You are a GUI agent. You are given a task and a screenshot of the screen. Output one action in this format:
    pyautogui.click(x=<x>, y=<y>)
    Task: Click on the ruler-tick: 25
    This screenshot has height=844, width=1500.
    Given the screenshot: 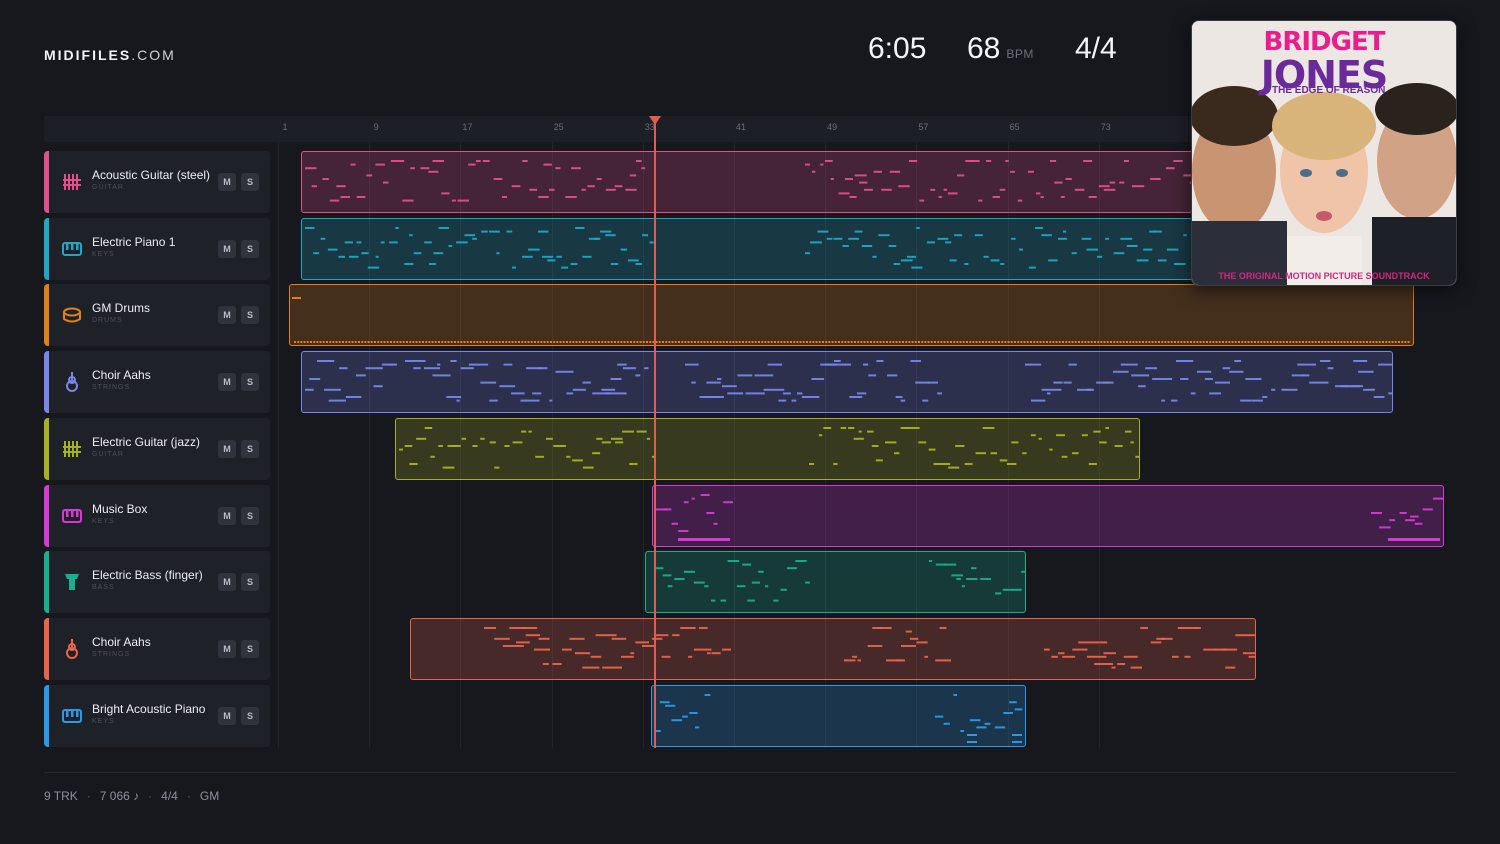 What is the action you would take?
    pyautogui.click(x=558, y=127)
    